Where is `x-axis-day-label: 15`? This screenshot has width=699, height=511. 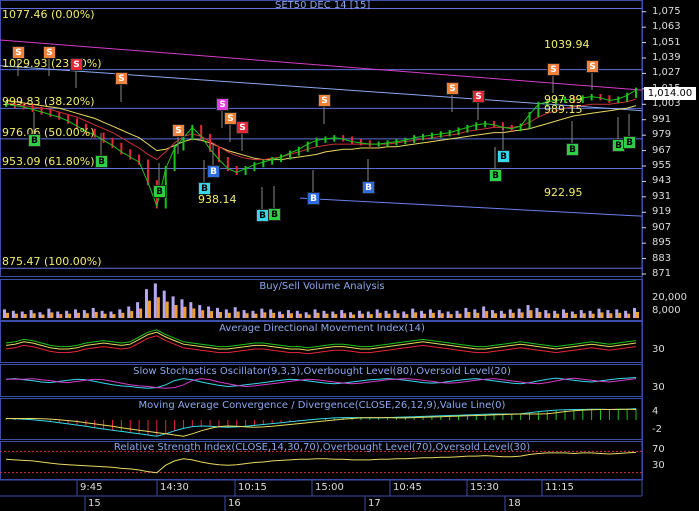
x-axis-day-label: 15 is located at coordinates (94, 503).